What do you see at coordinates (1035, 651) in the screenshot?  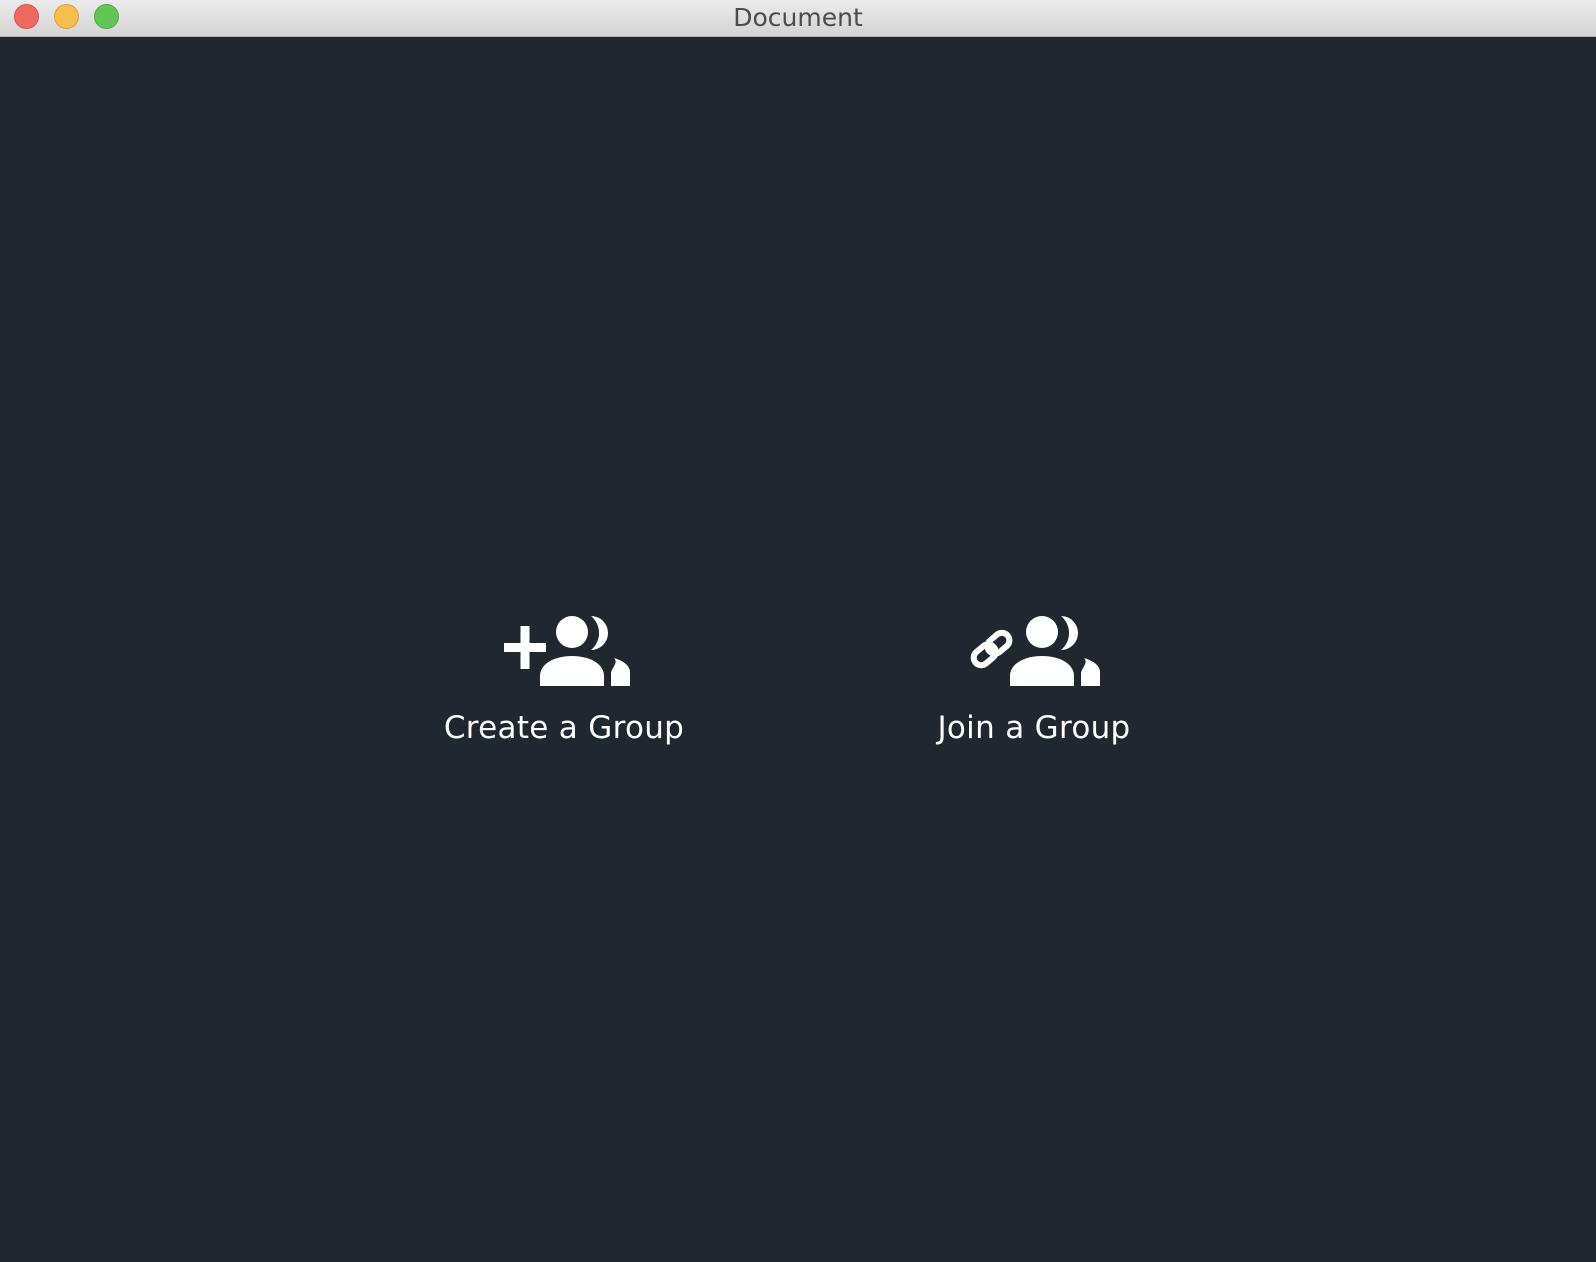 I see `link-group-icon` at bounding box center [1035, 651].